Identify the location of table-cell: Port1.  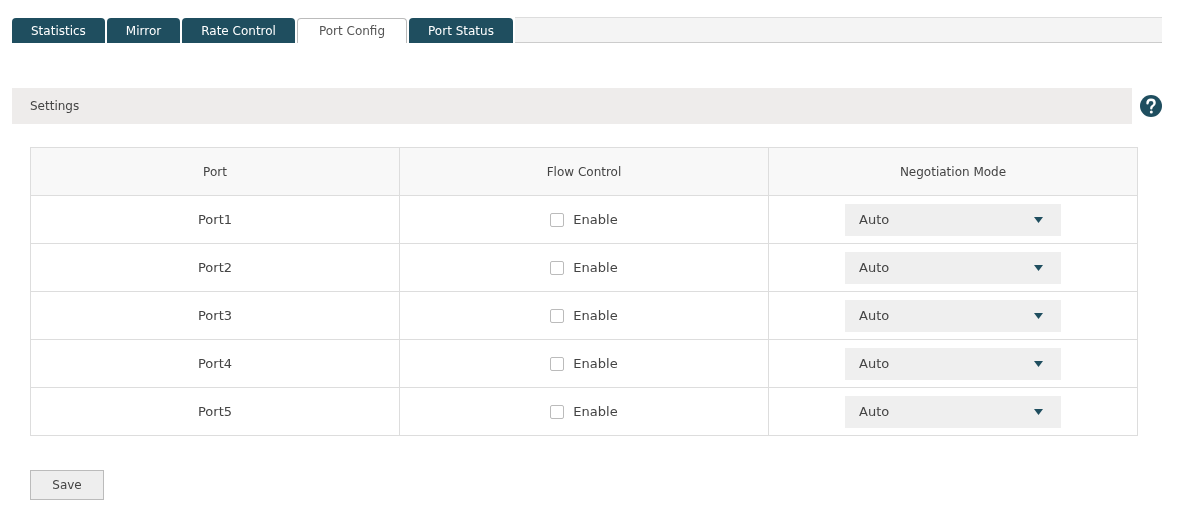
(215, 219).